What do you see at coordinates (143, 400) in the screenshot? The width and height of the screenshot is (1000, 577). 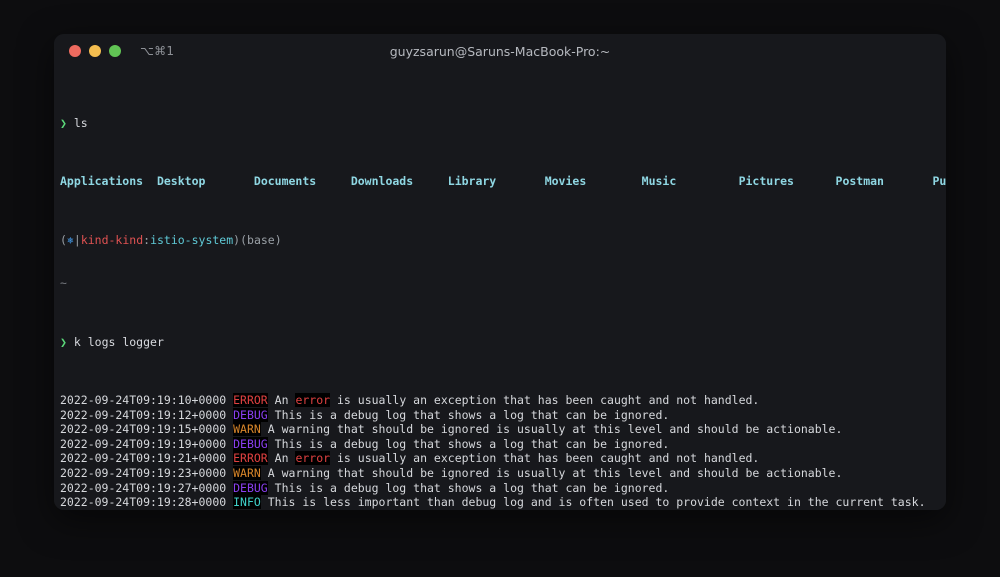 I see `log-timestamp: 2022-09-24T09:19:10+0000` at bounding box center [143, 400].